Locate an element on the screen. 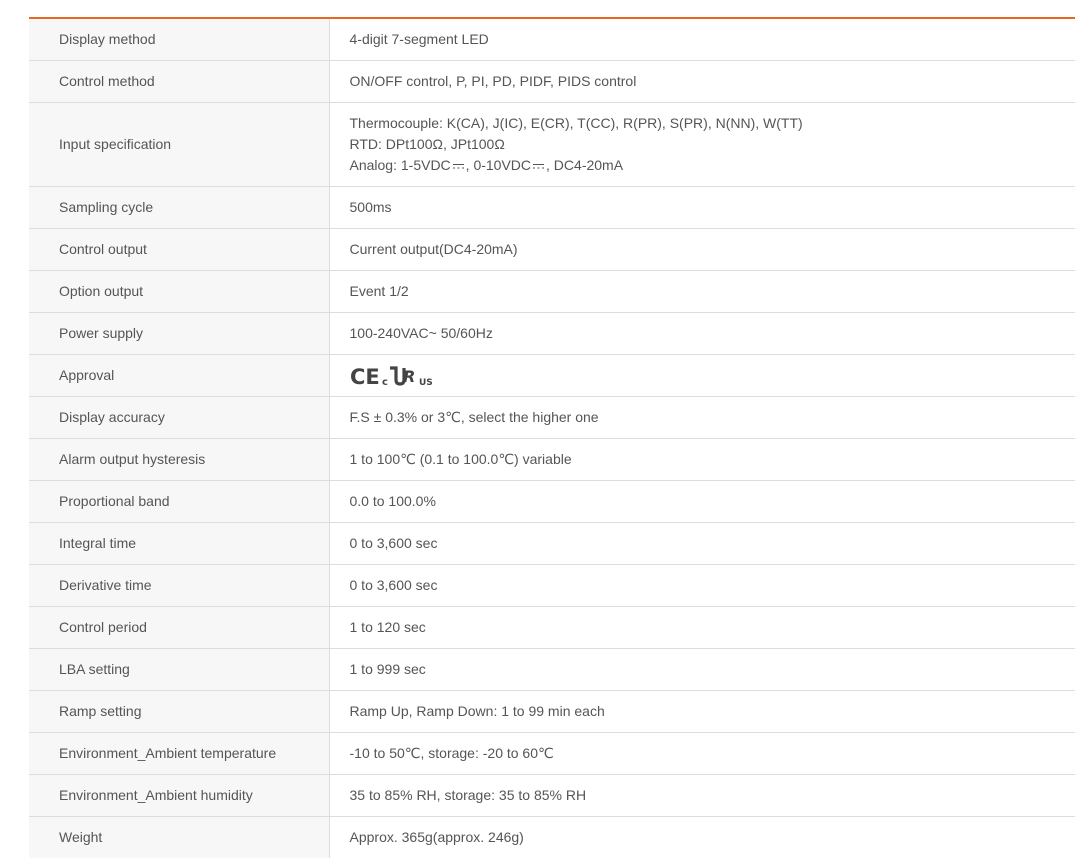  spec-label: Proportional band is located at coordinates (179, 501).